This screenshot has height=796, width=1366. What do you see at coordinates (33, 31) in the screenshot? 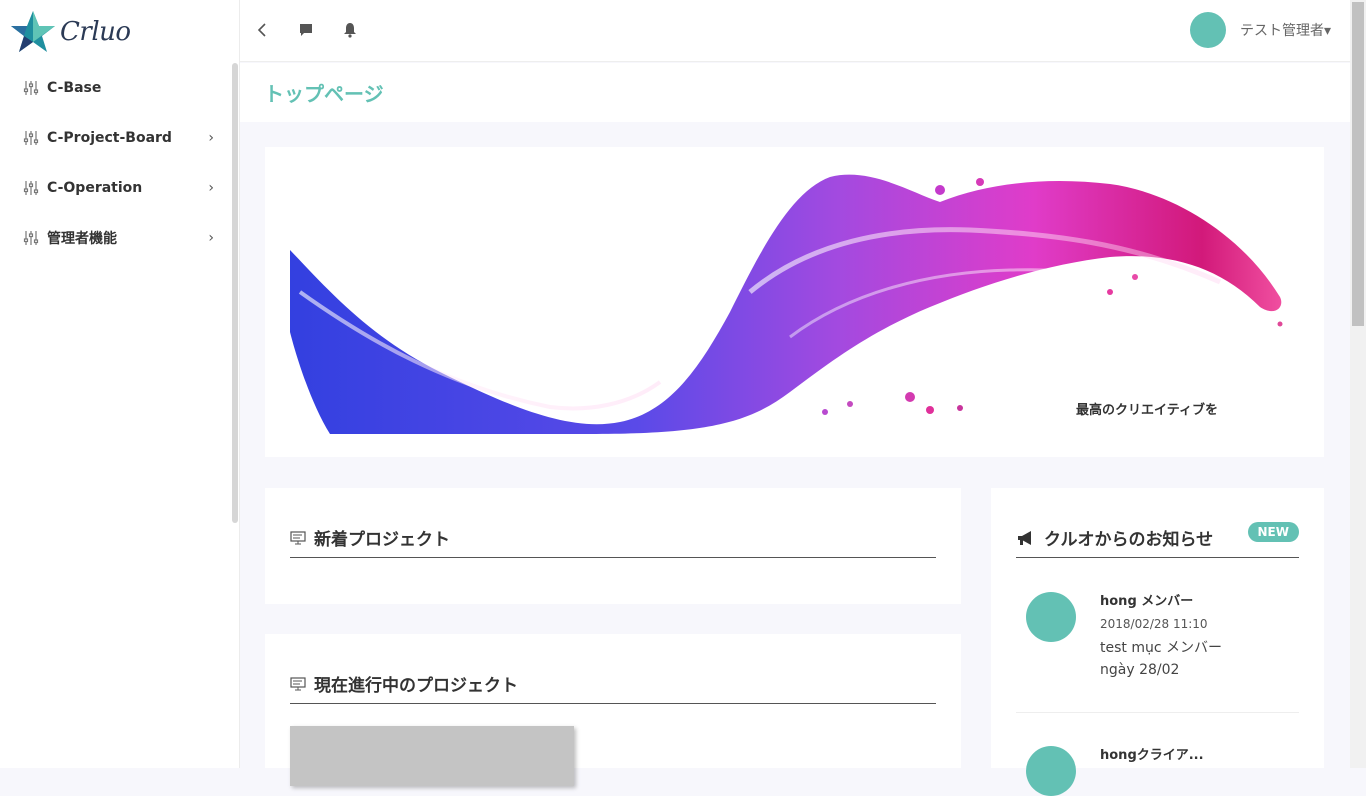
I see `logo-star-icon` at bounding box center [33, 31].